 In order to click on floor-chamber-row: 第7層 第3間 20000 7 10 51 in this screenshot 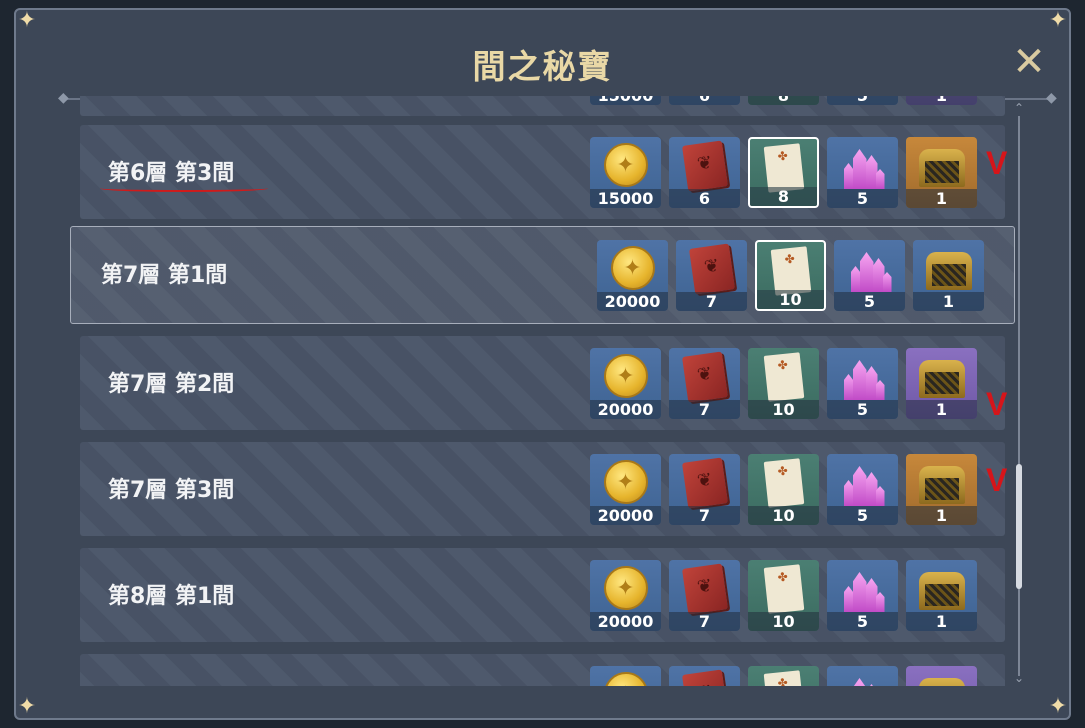, I will do `click(542, 489)`.